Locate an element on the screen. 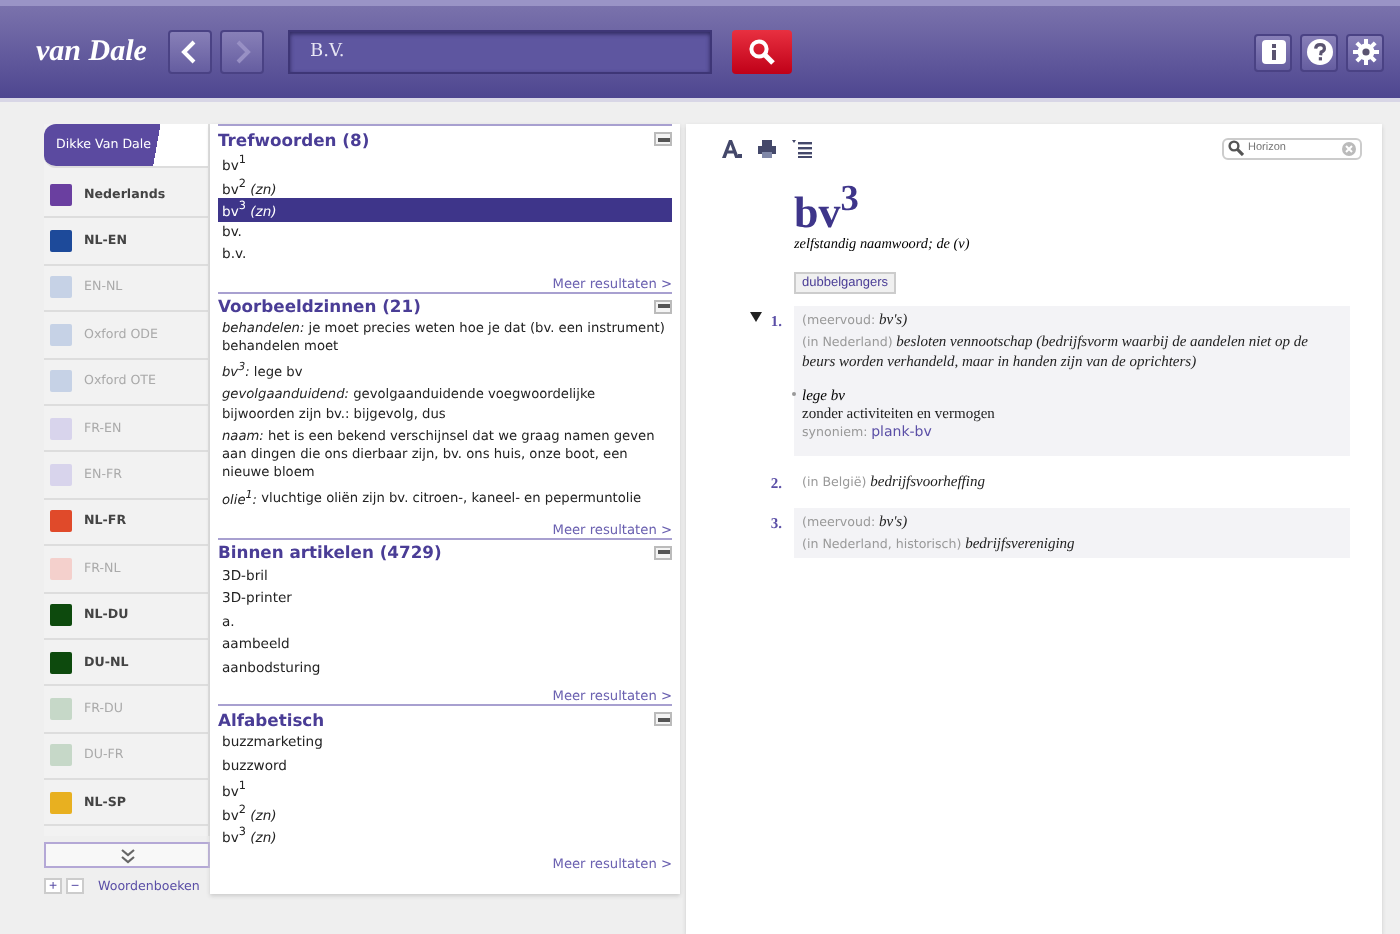  chevron-left-icon is located at coordinates (190, 52).